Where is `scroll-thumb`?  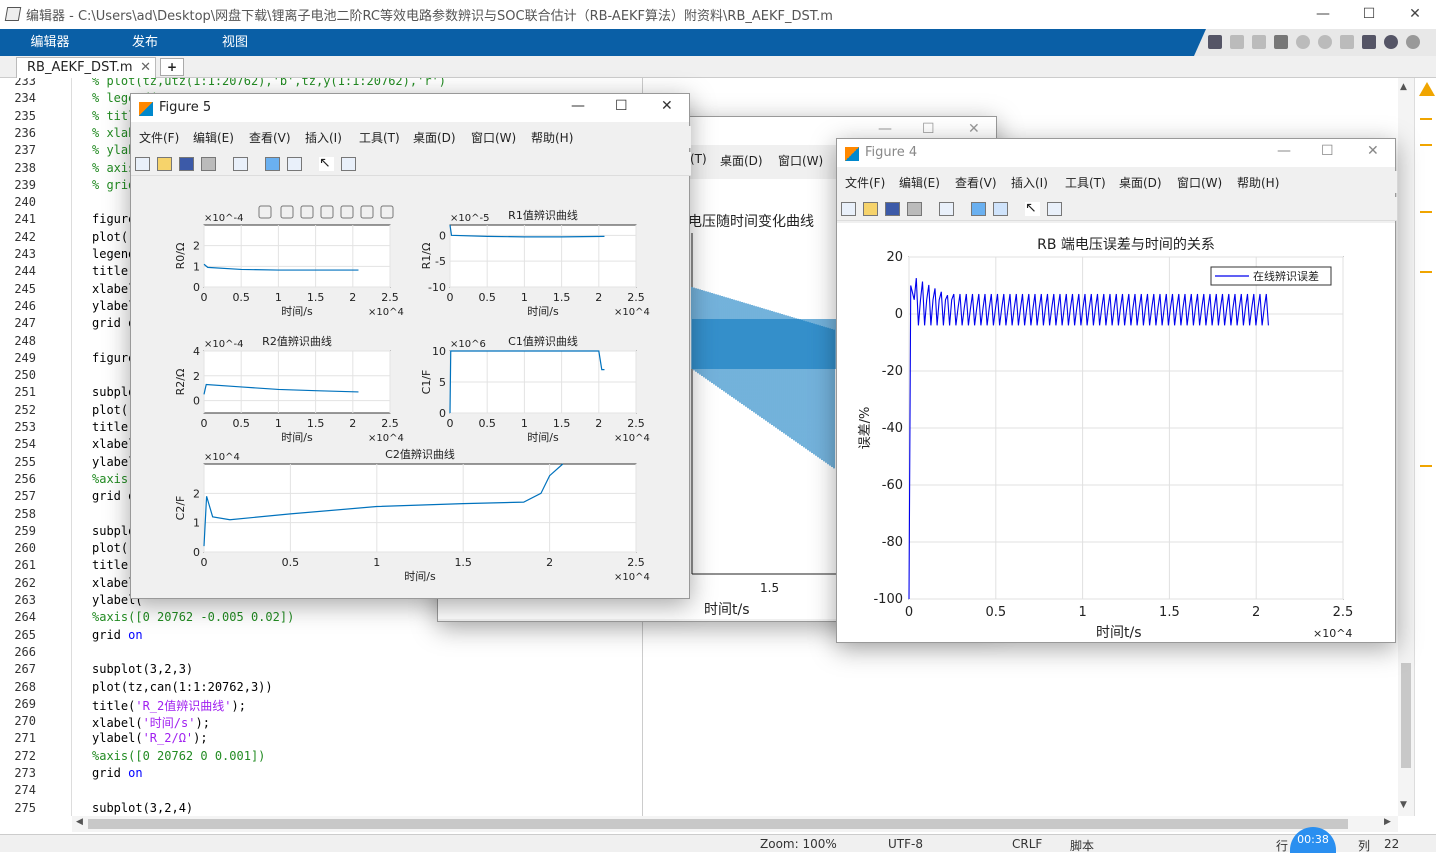 scroll-thumb is located at coordinates (1406, 715).